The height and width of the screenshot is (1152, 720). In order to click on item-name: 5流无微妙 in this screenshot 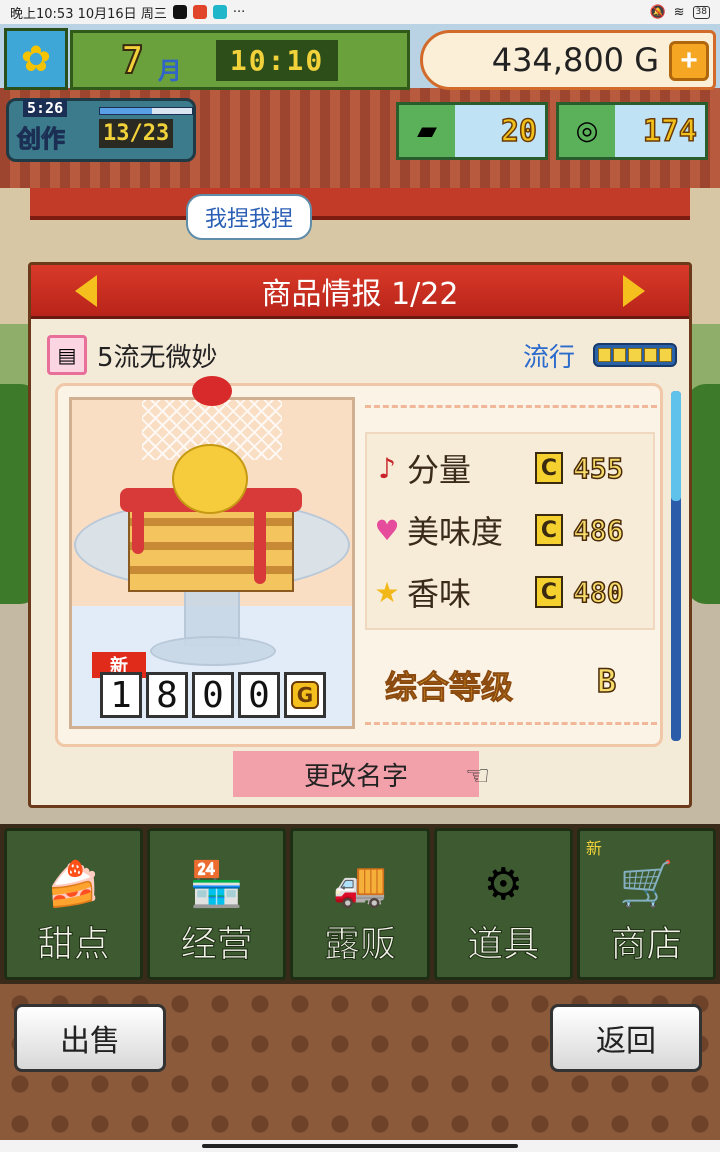, I will do `click(157, 358)`.